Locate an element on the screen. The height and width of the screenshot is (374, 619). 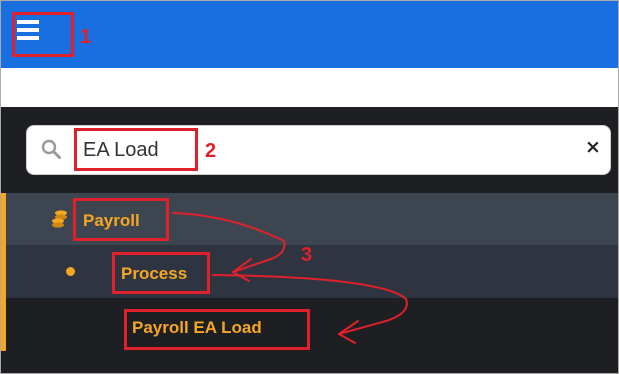
step-number-2: 2 is located at coordinates (211, 151).